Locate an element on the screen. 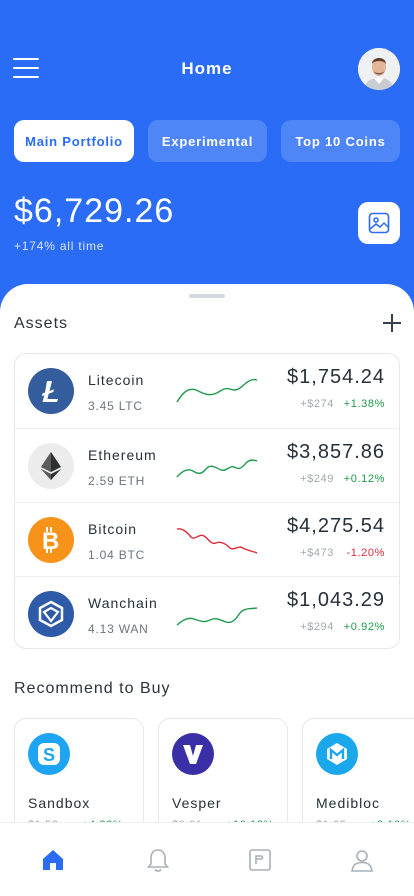  user-avatar is located at coordinates (379, 69).